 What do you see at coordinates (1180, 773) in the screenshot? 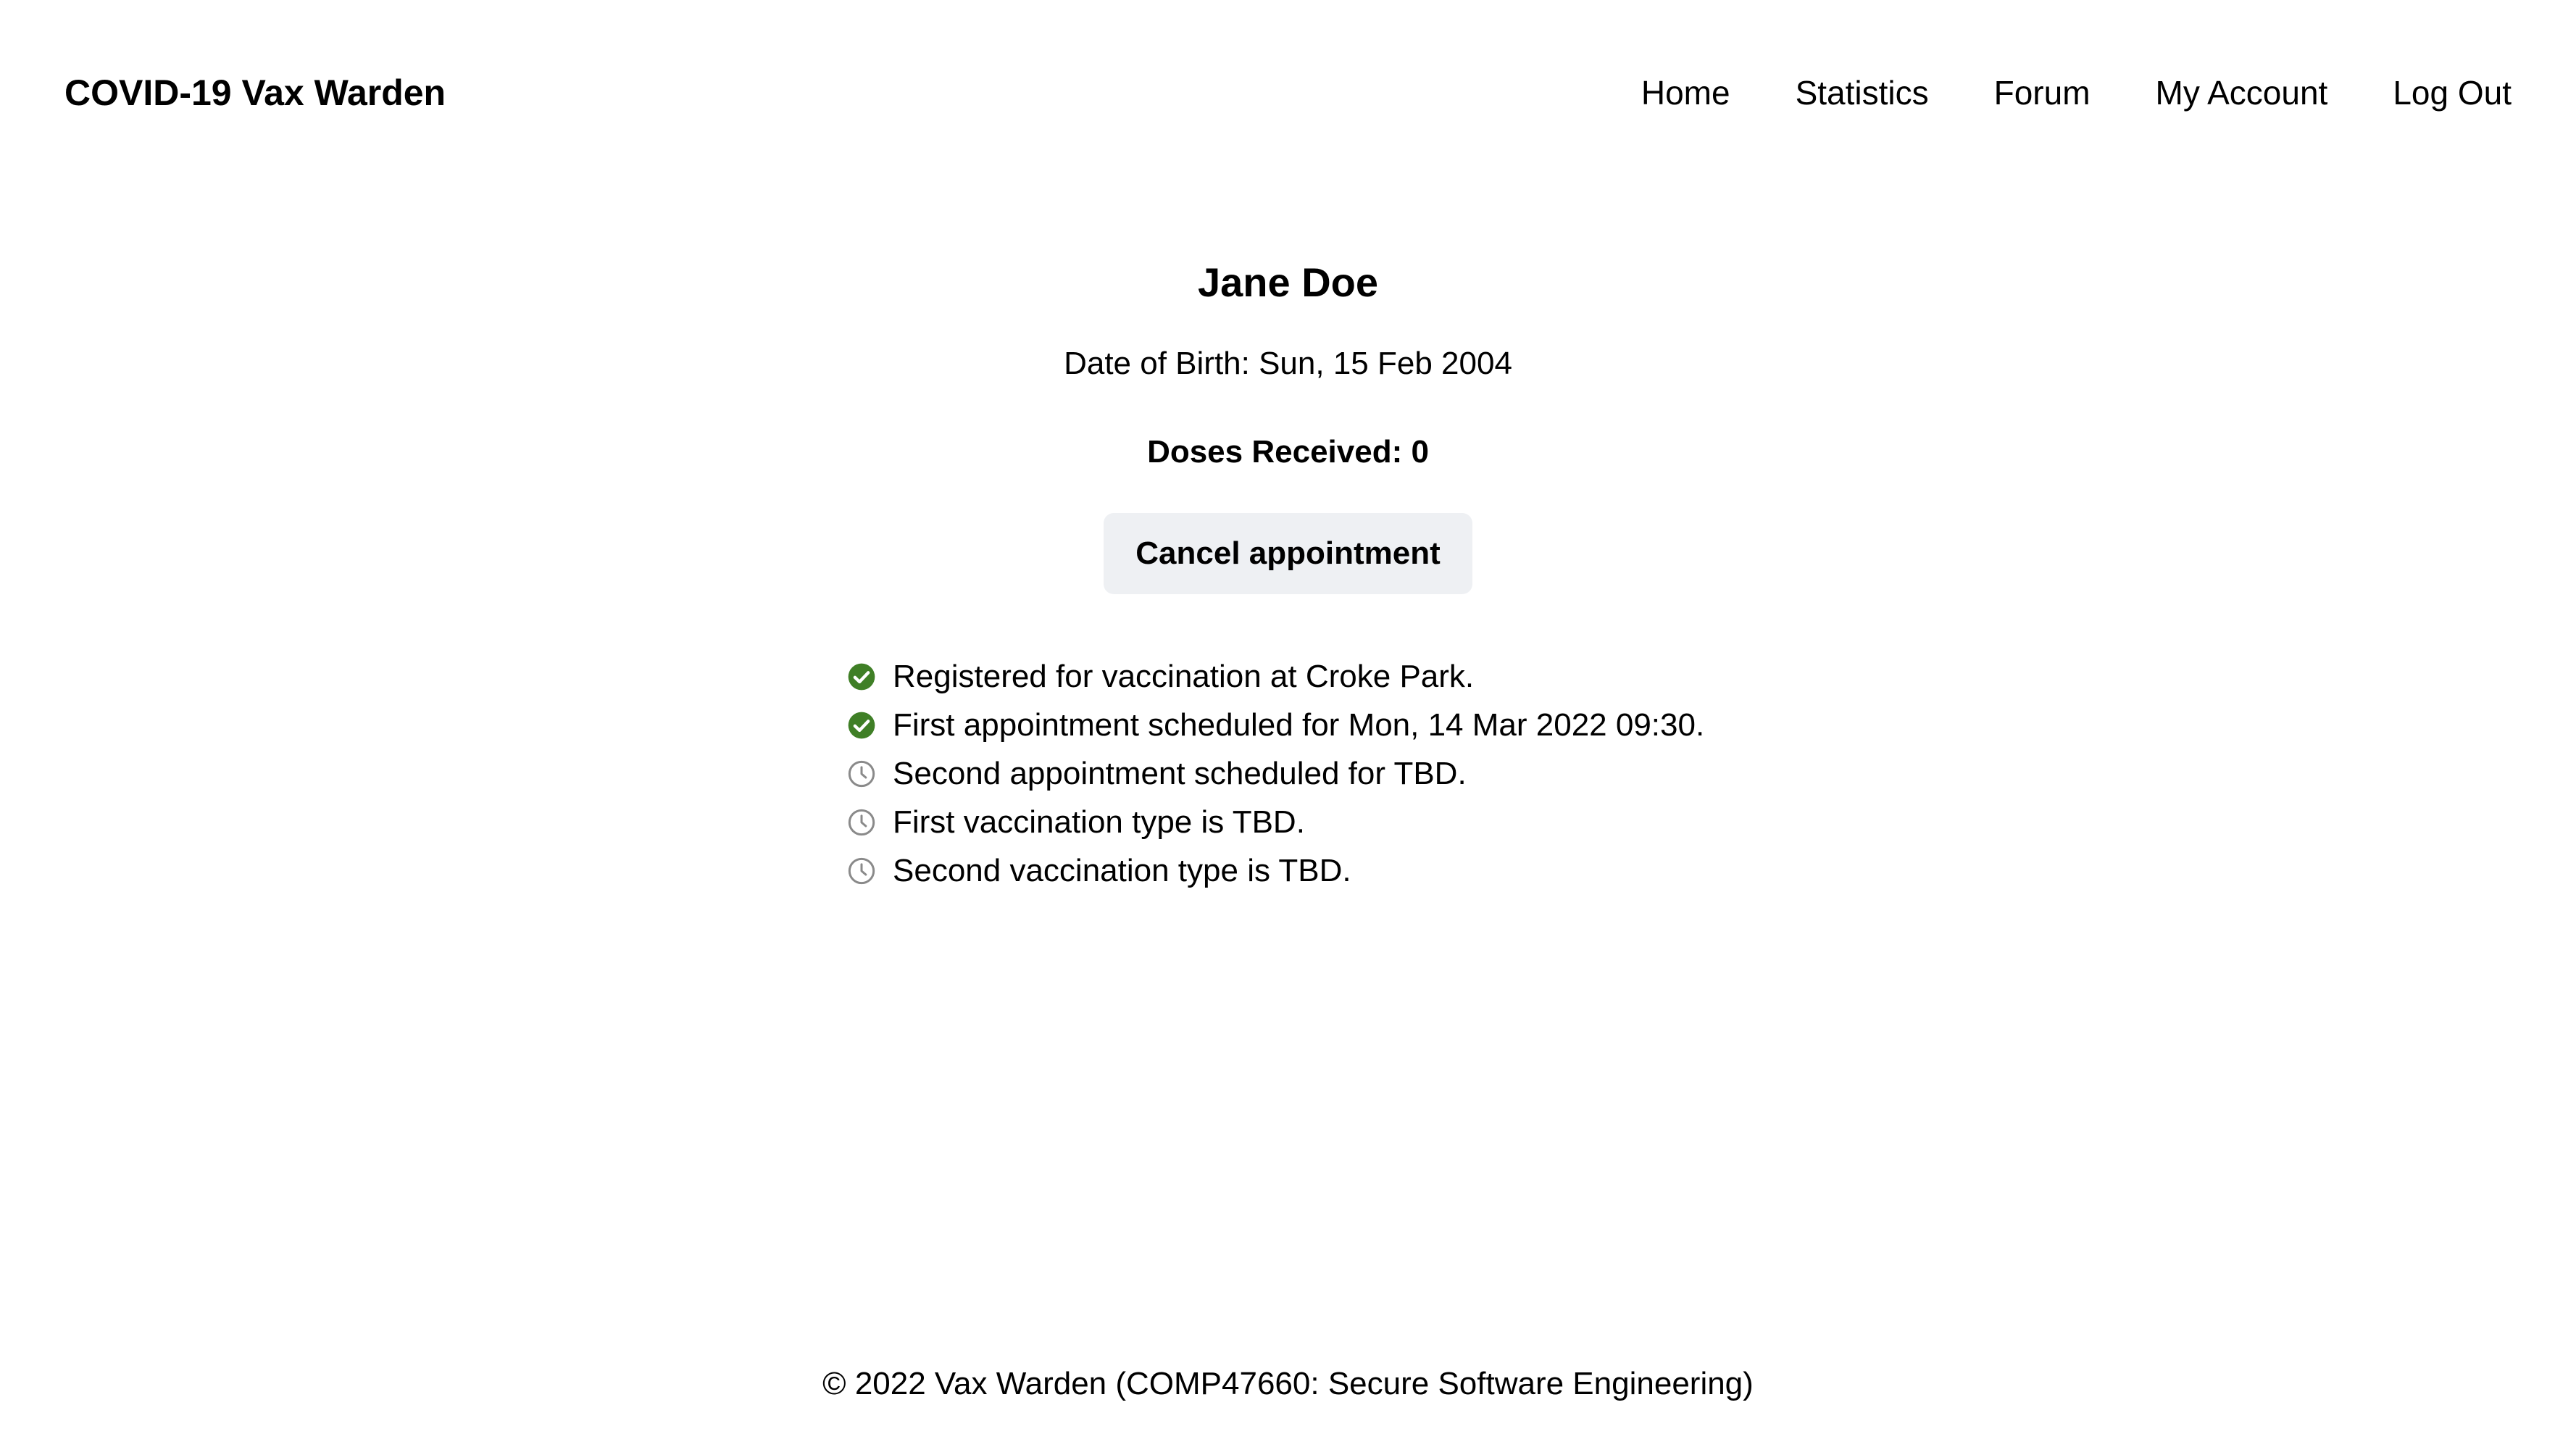
I see `status-text: Second appointment scheduled for TBD.` at bounding box center [1180, 773].